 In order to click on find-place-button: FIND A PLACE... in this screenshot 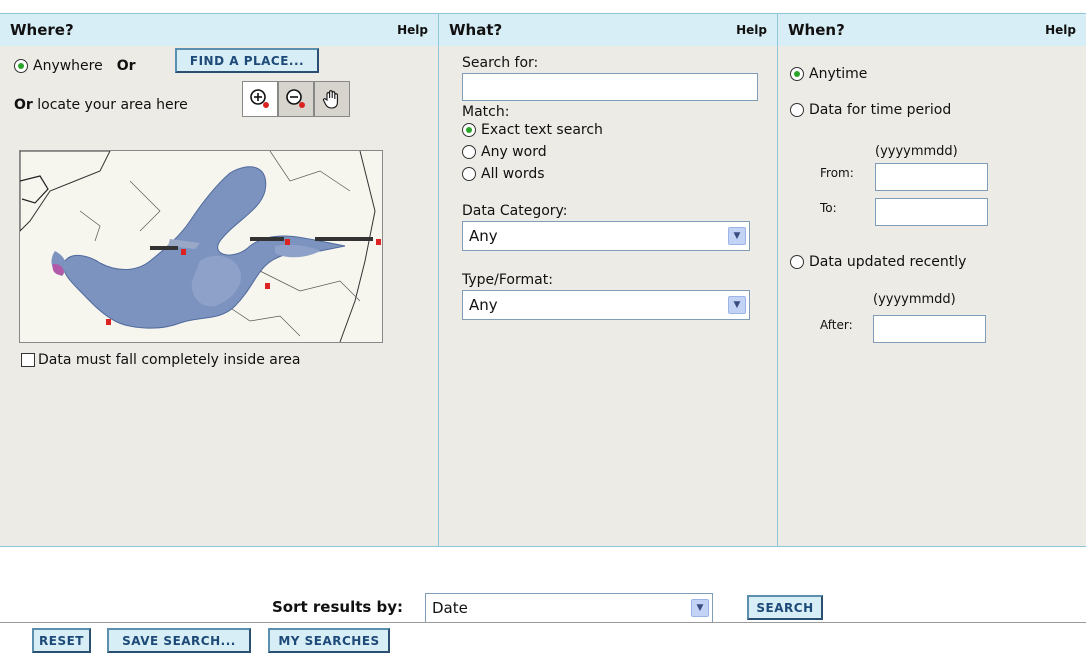, I will do `click(247, 60)`.